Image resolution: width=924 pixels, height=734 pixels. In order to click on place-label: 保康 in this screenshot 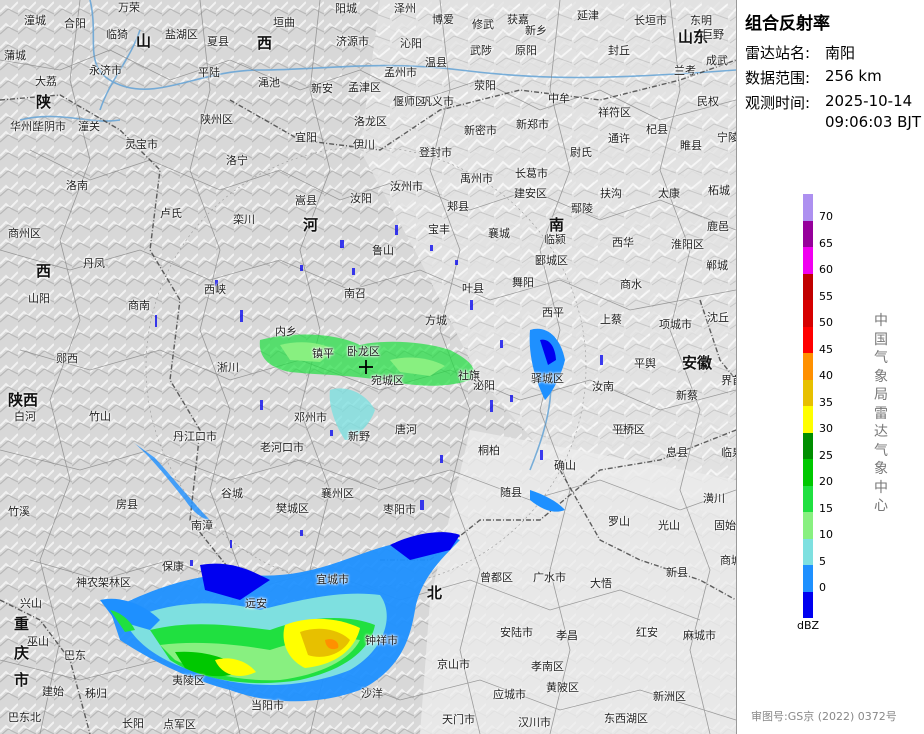, I will do `click(173, 566)`.